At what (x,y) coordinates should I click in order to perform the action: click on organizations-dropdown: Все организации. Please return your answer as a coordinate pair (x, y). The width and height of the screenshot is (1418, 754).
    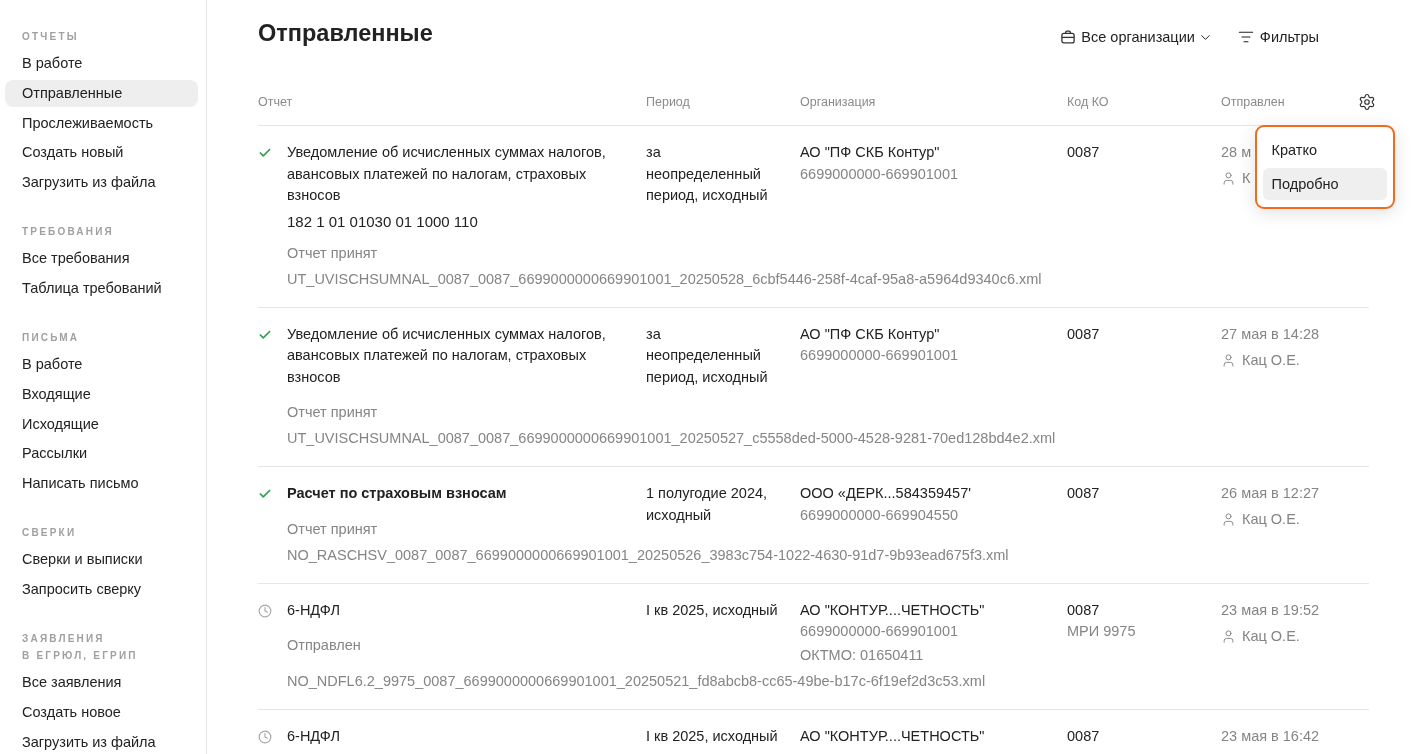
    Looking at the image, I should click on (1137, 37).